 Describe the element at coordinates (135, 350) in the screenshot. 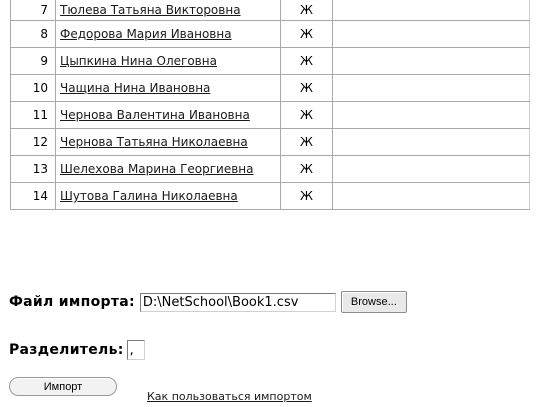

I see `separator-input` at that location.